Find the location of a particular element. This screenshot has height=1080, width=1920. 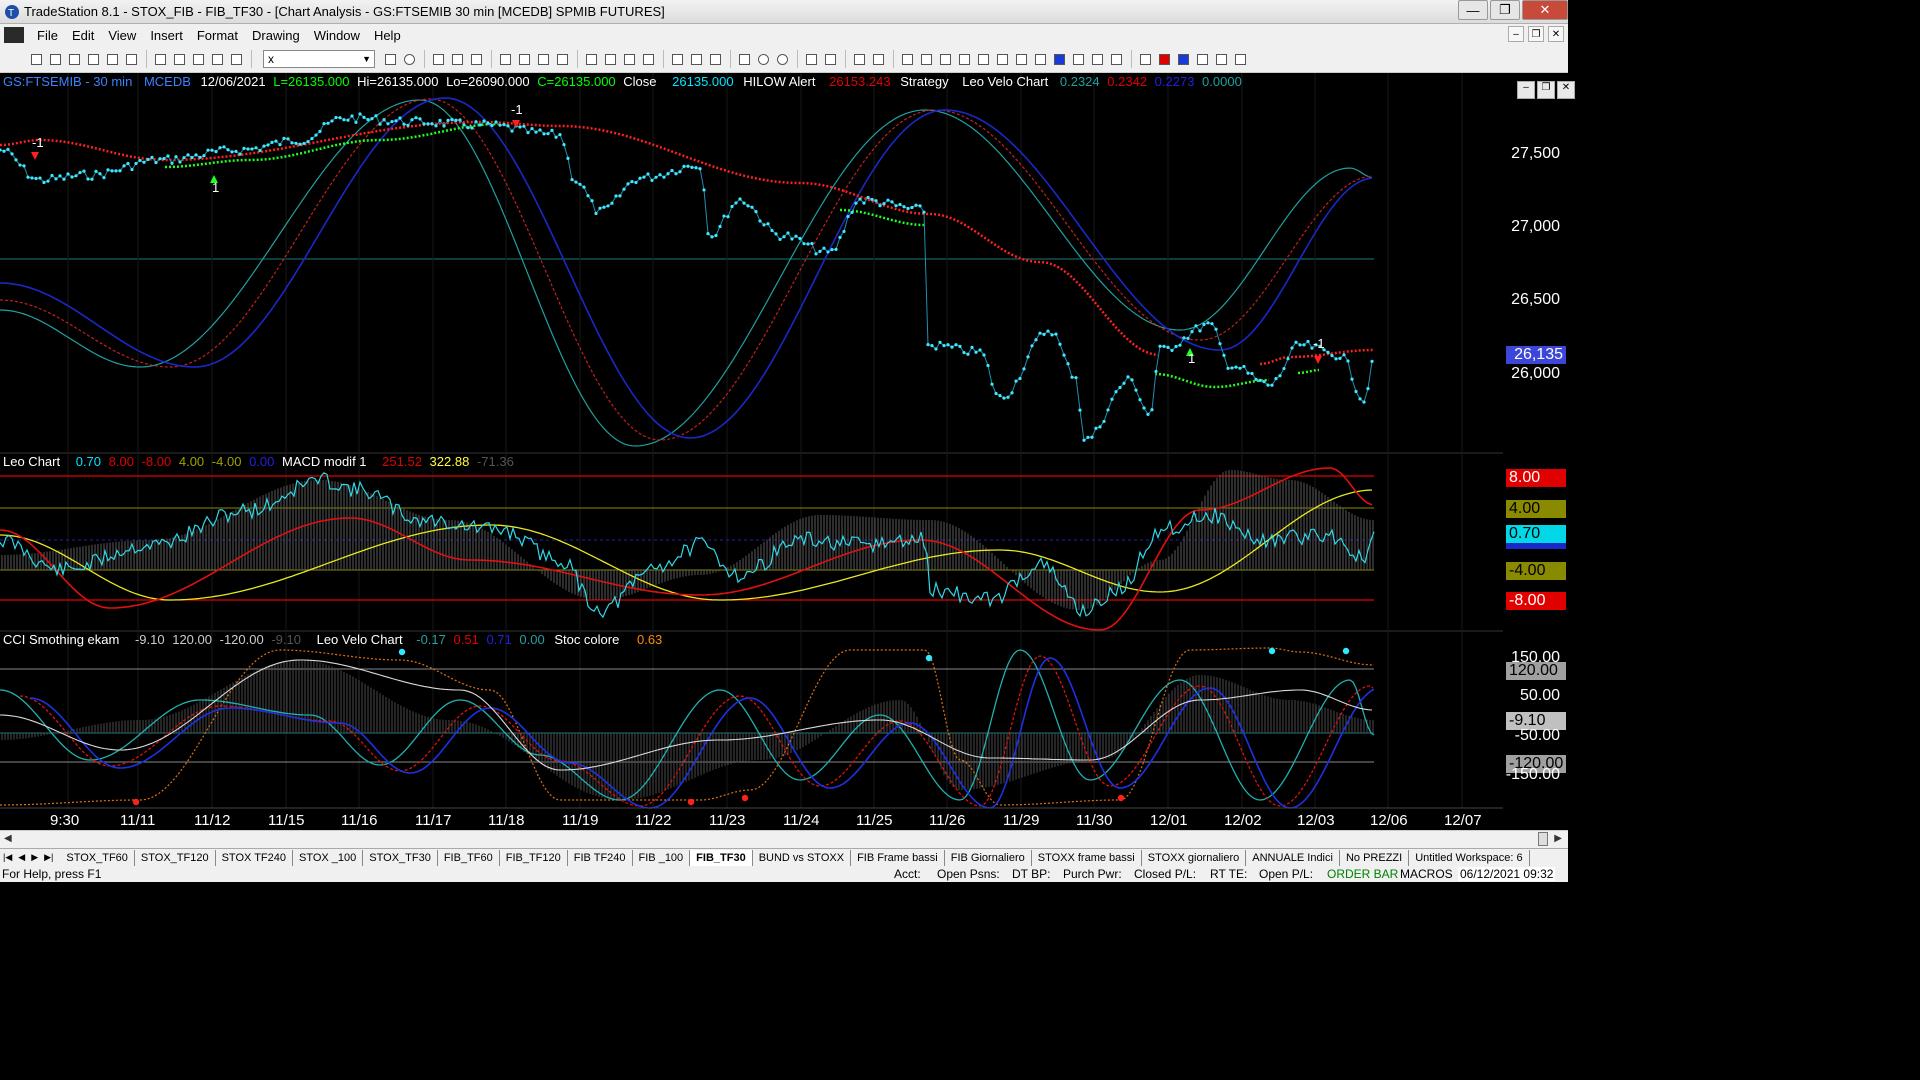

workspace-tab: STOX_TF30 is located at coordinates (400, 857).